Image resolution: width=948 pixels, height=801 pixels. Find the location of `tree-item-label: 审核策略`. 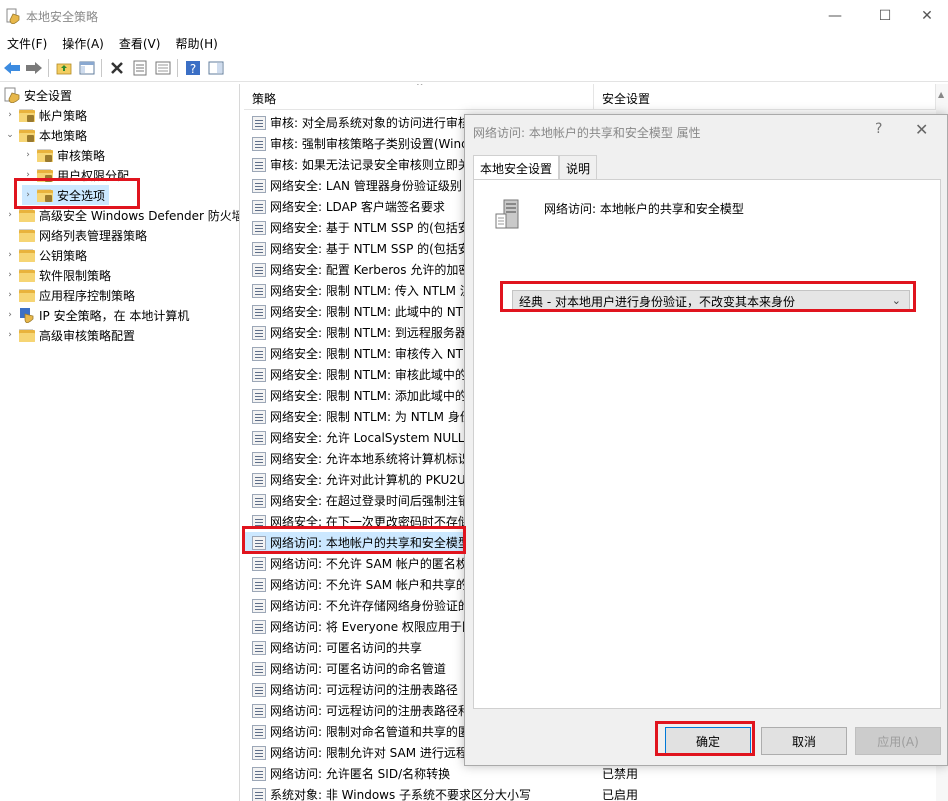

tree-item-label: 审核策略 is located at coordinates (81, 155).